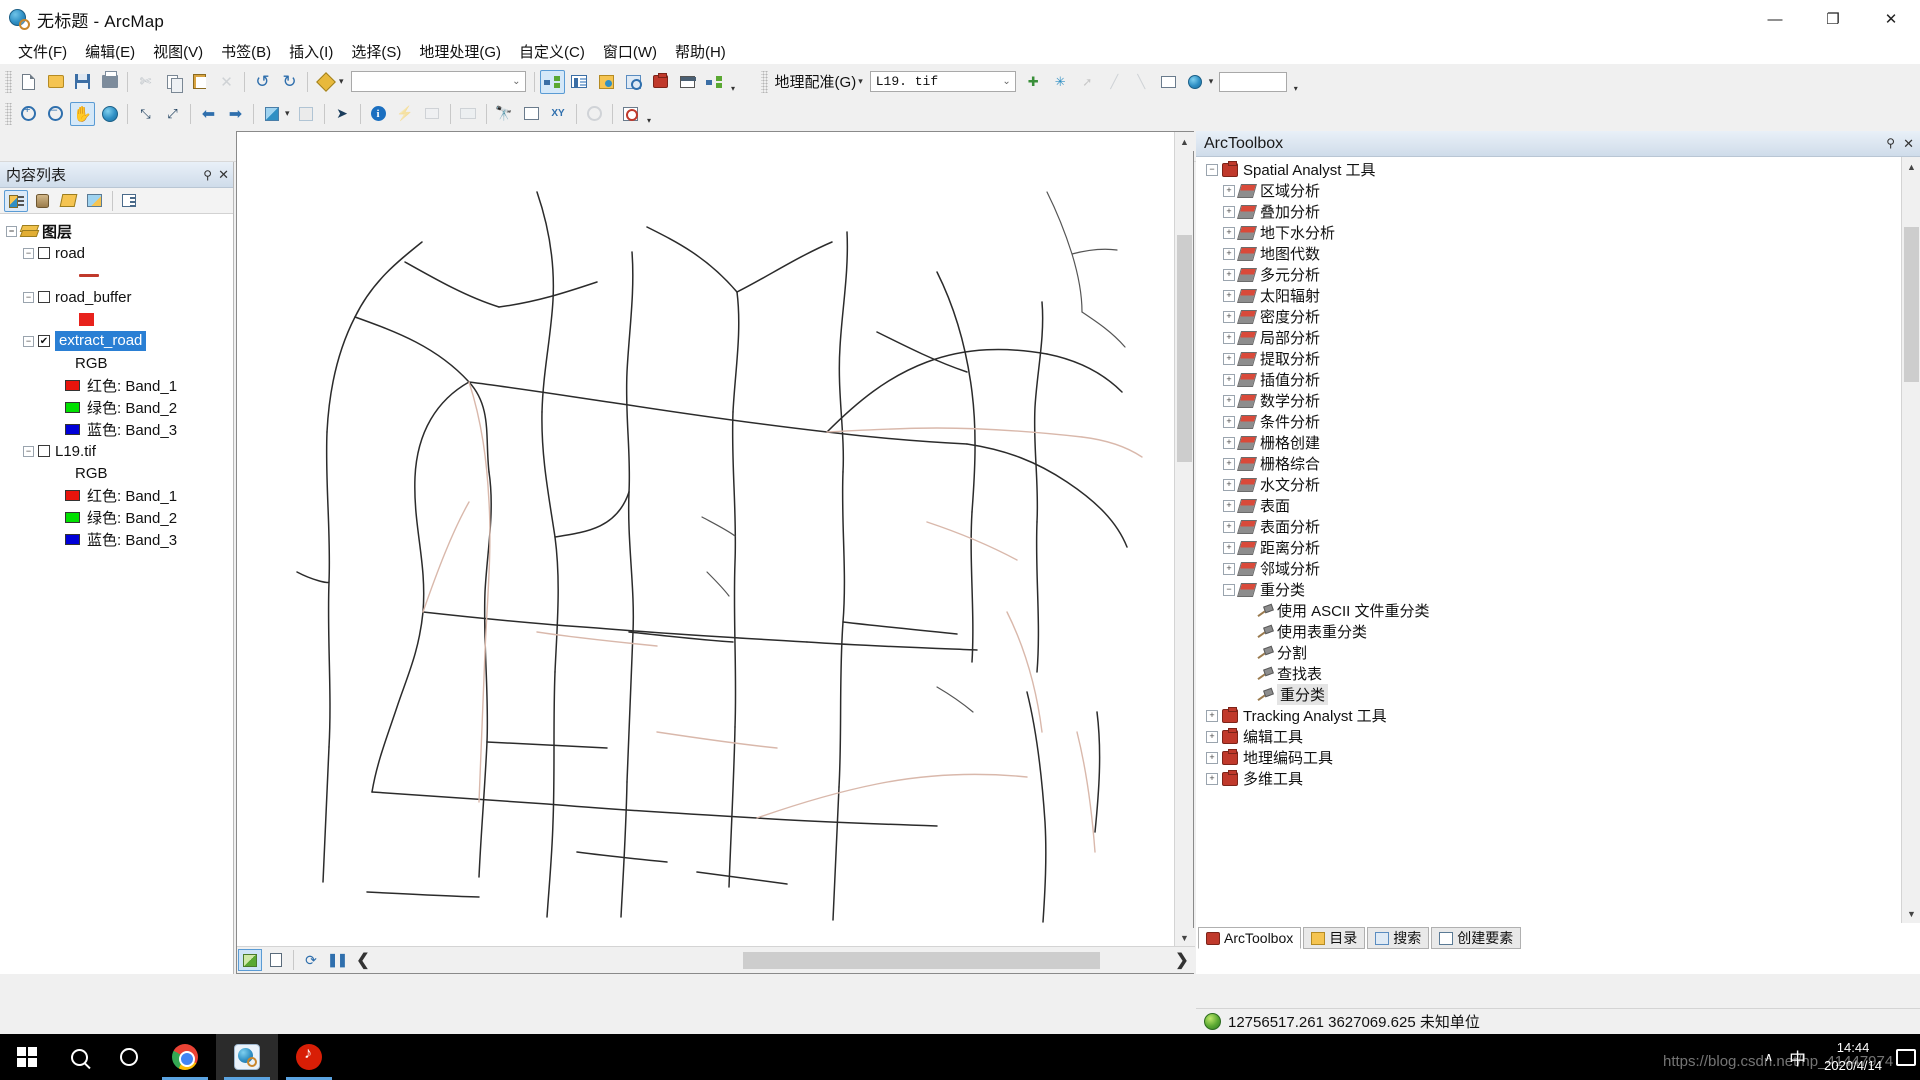  Describe the element at coordinates (116, 319) in the screenshot. I see `toc-row` at that location.